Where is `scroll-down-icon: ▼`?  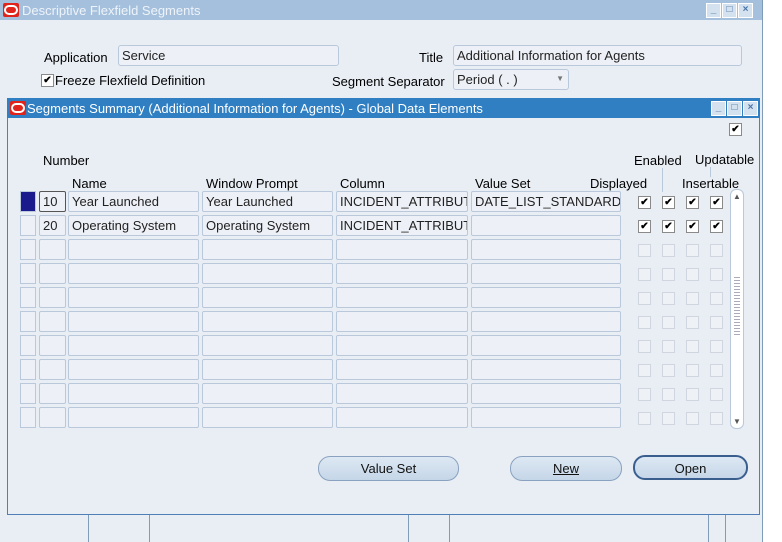 scroll-down-icon: ▼ is located at coordinates (737, 421).